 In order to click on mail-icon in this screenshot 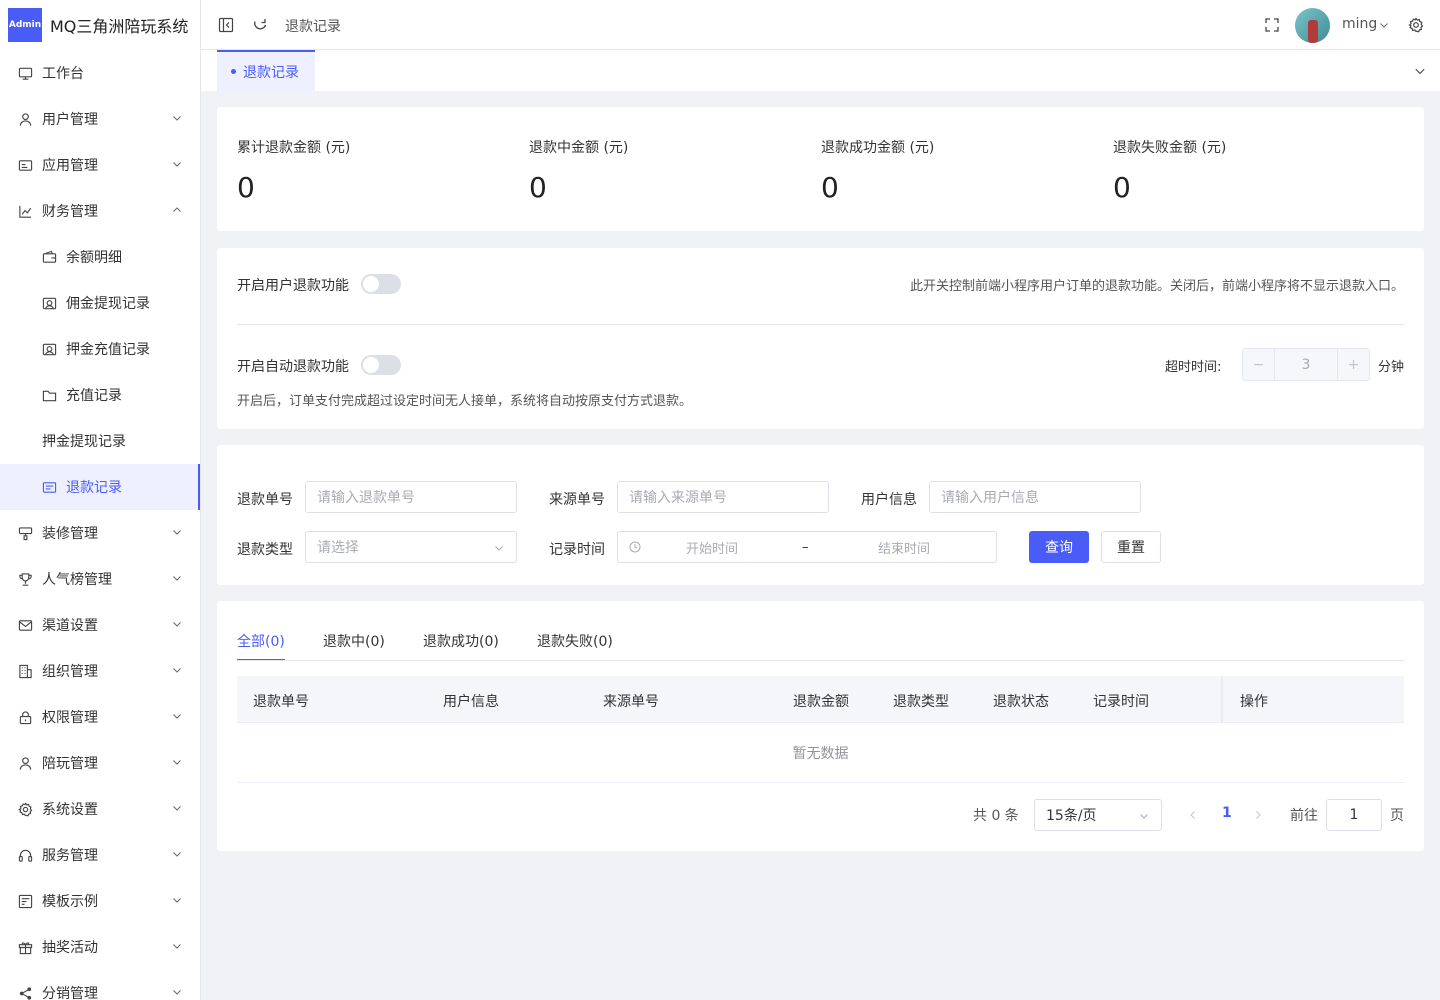, I will do `click(25, 625)`.